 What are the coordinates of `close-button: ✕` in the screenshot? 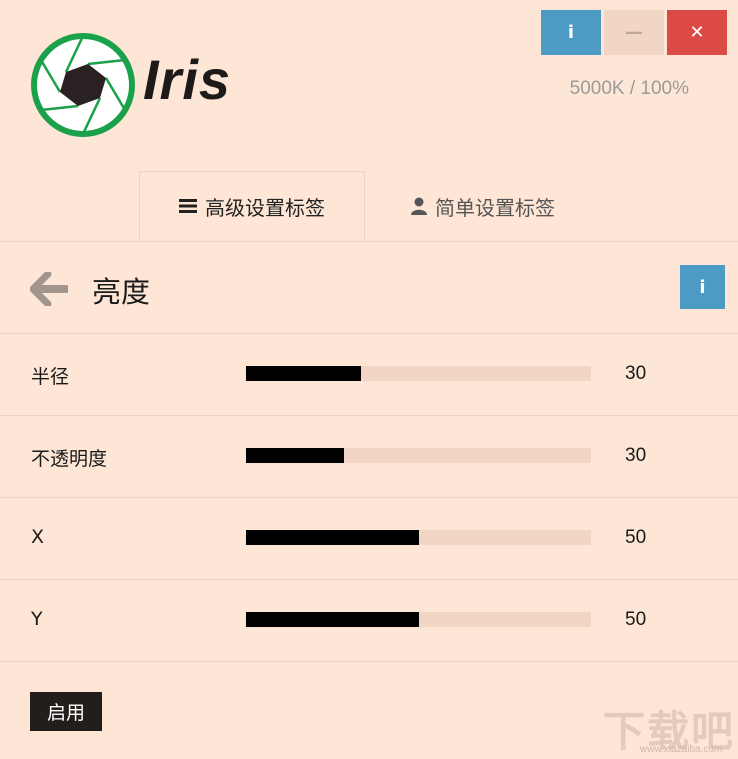 It's located at (697, 32).